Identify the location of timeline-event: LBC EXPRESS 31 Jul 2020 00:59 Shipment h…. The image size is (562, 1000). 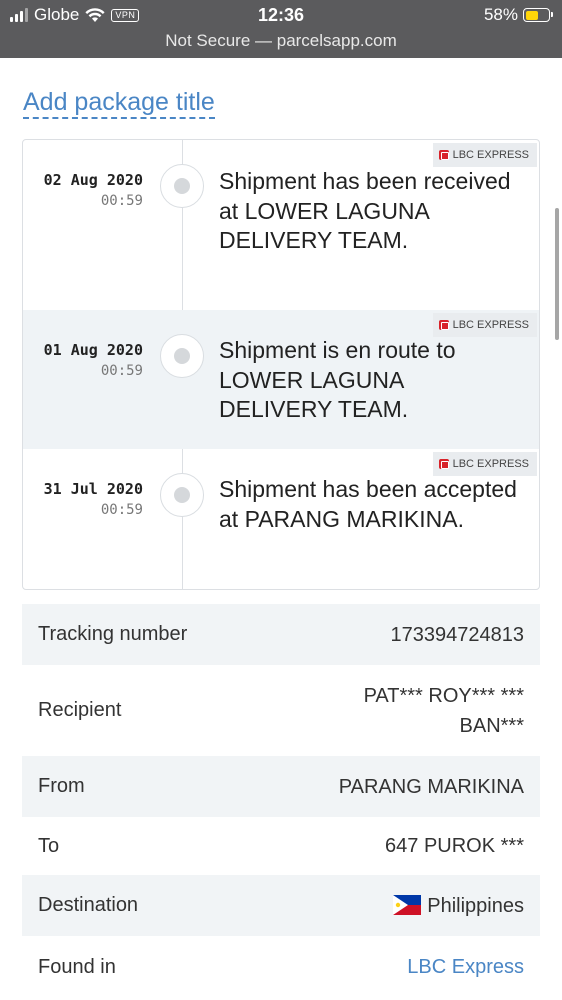
(281, 519).